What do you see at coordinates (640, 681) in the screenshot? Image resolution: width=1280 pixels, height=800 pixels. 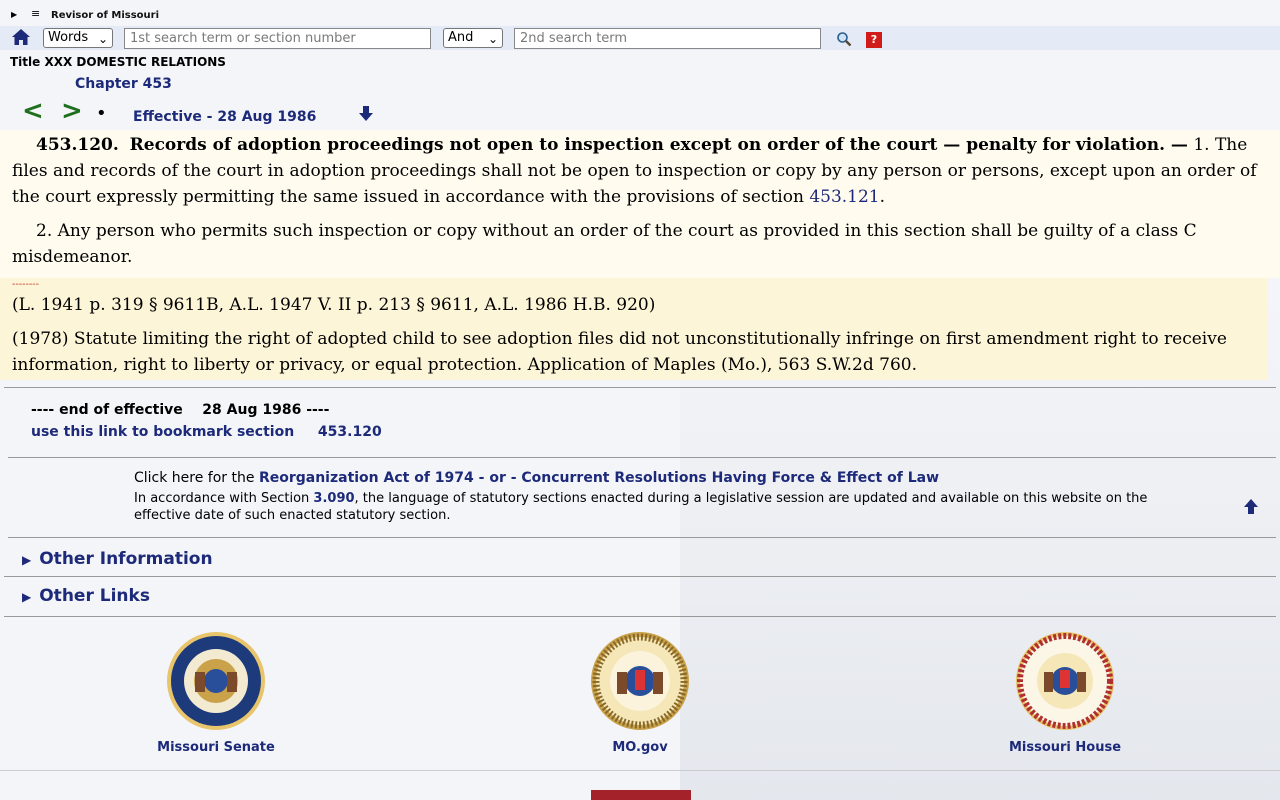 I see `state-seal-icon` at bounding box center [640, 681].